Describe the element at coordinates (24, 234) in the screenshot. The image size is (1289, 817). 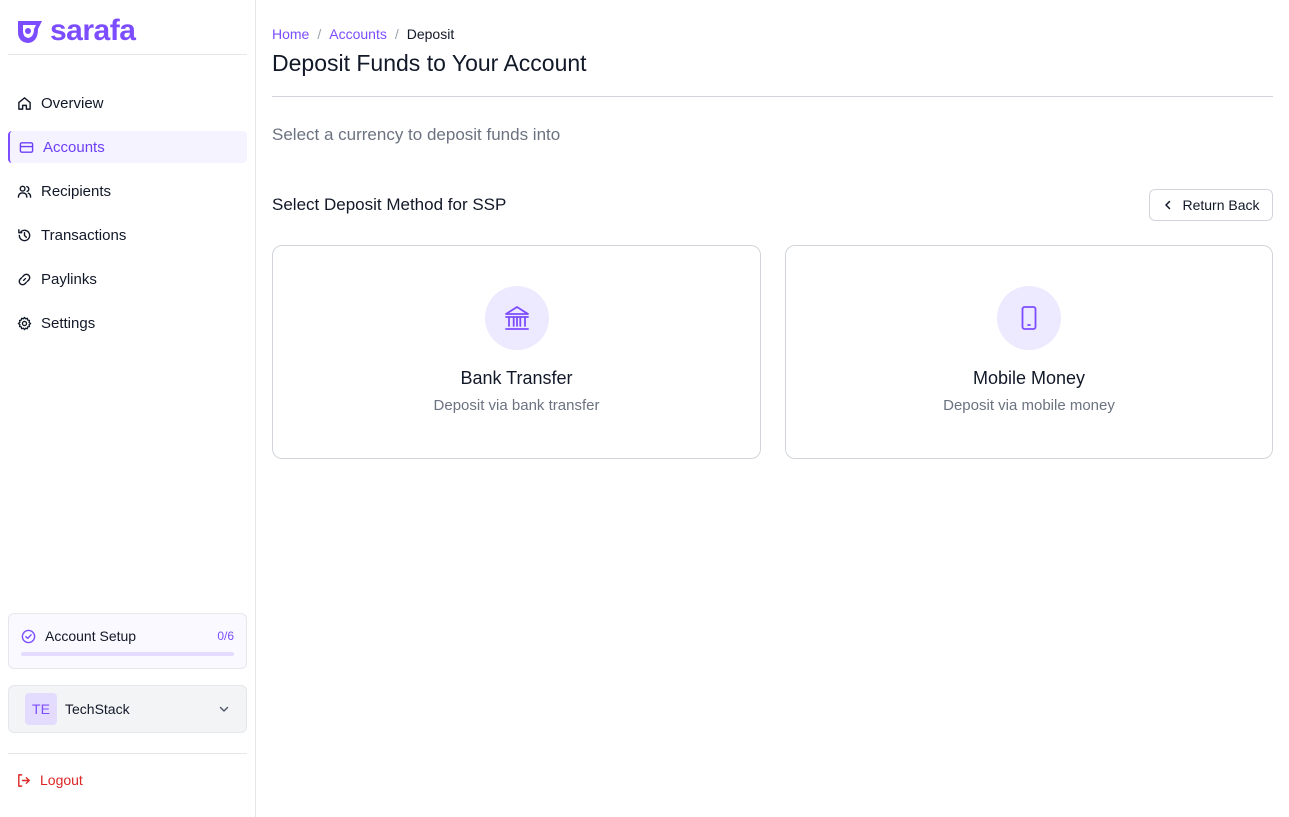
I see `history-icon` at that location.